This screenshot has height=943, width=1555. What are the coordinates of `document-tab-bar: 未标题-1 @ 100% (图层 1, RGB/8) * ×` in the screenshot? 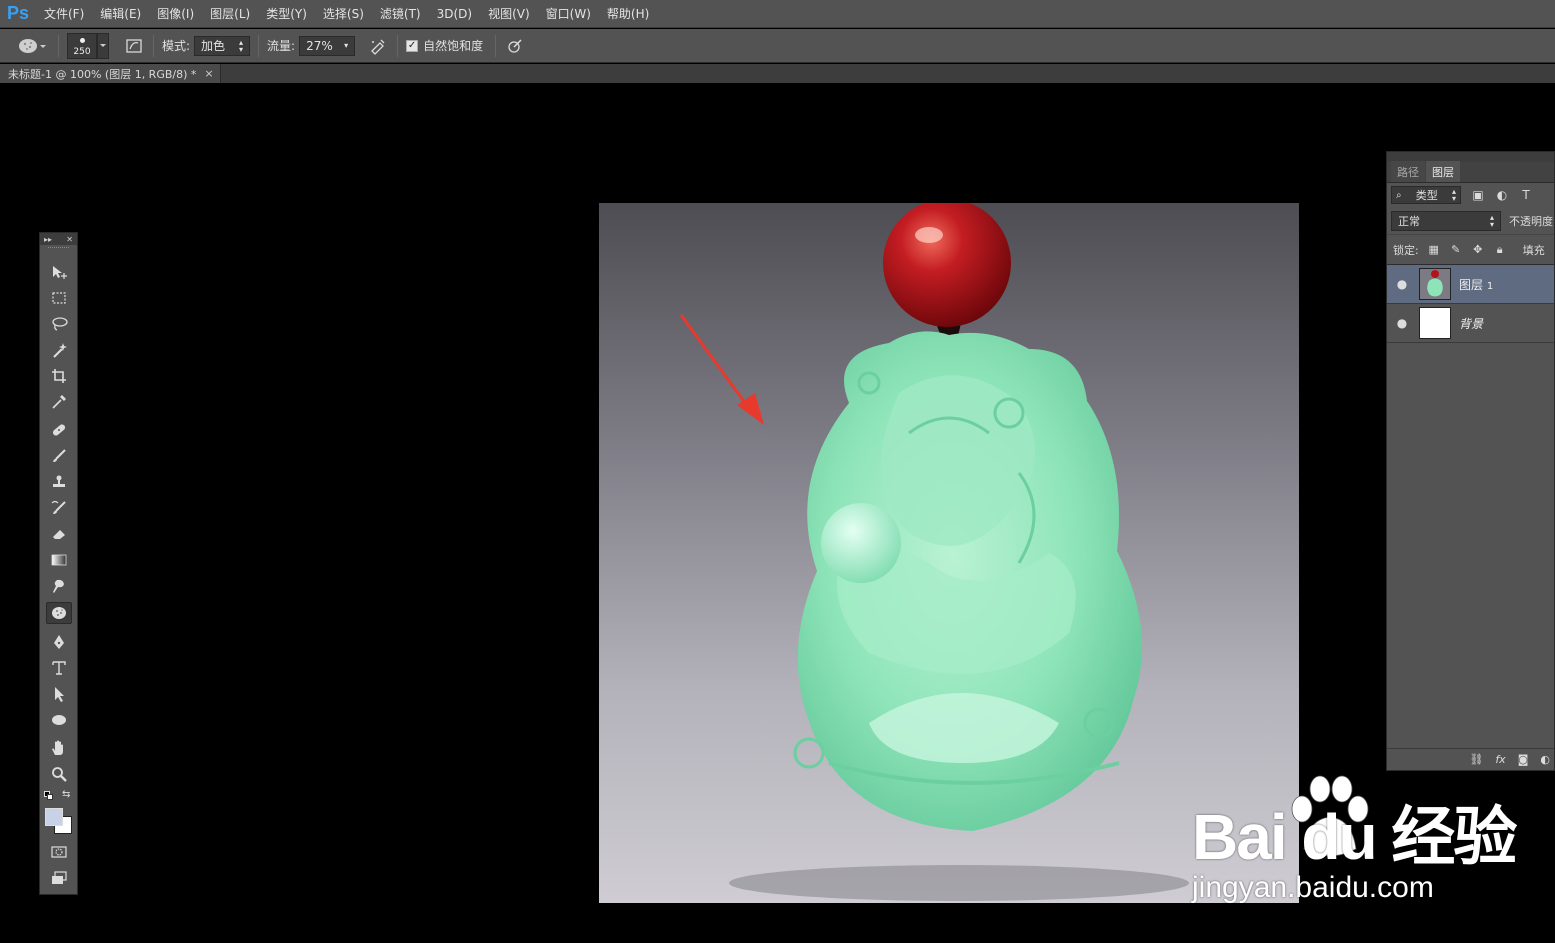 It's located at (777, 73).